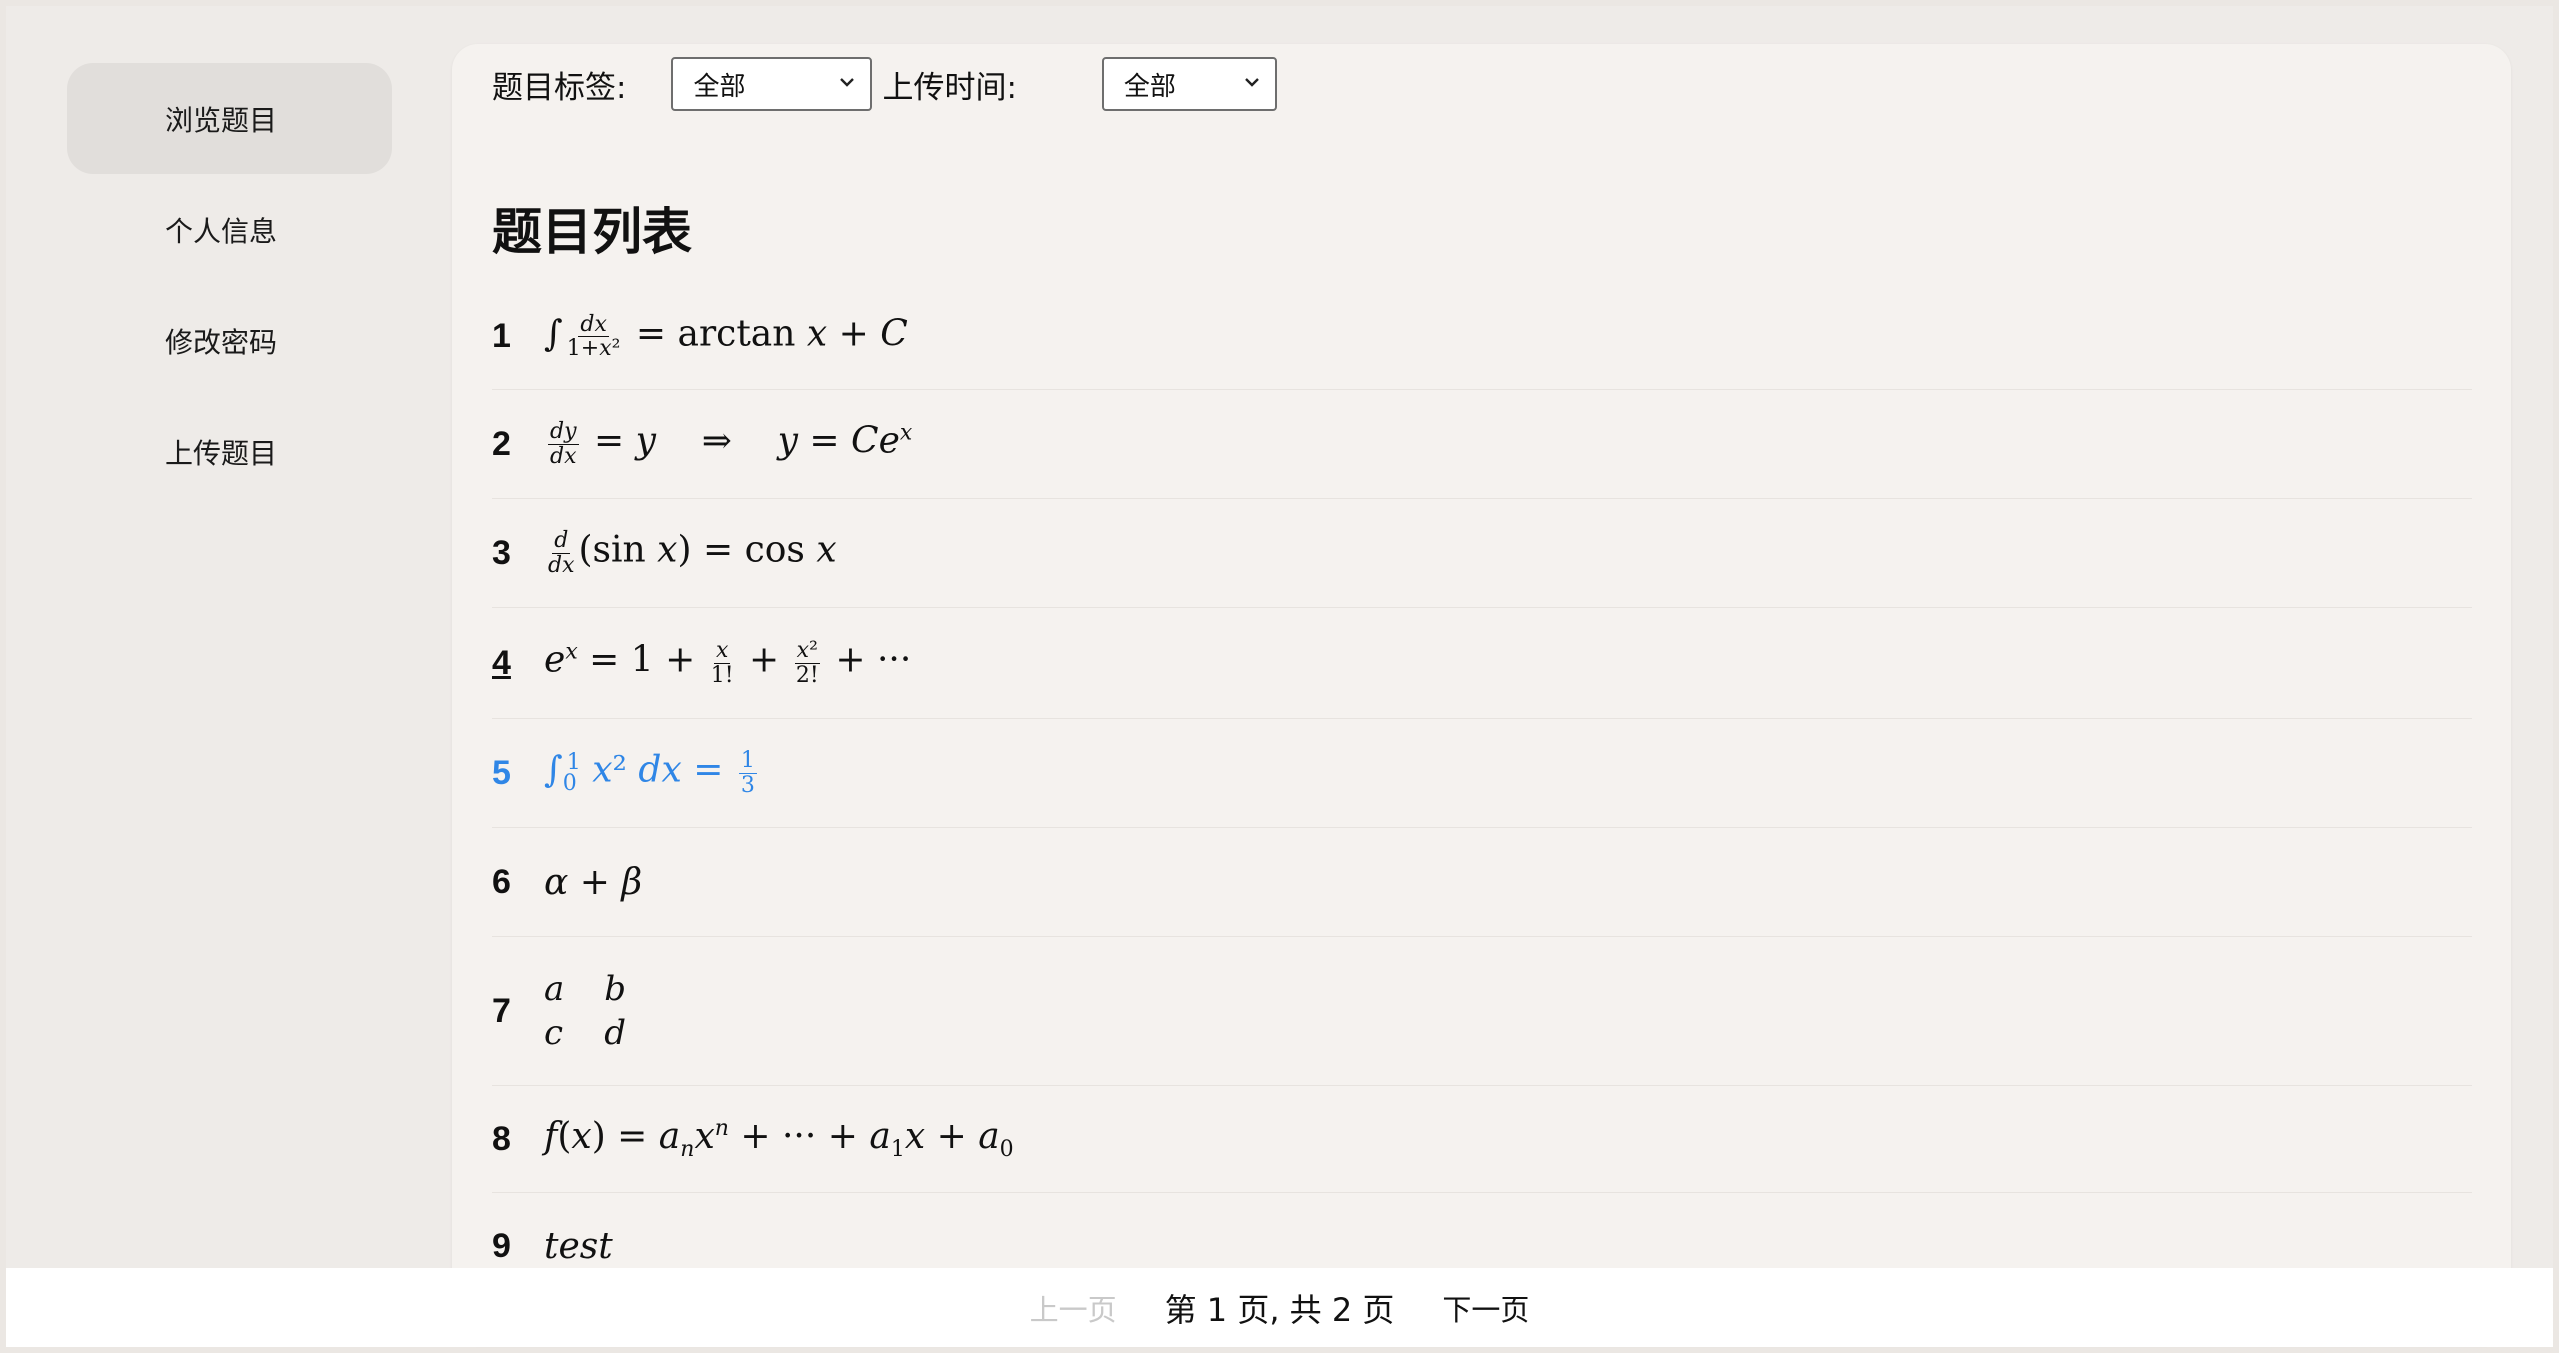 This screenshot has width=2559, height=1353. What do you see at coordinates (949, 87) in the screenshot?
I see `time-filter-label: 上传时间:` at bounding box center [949, 87].